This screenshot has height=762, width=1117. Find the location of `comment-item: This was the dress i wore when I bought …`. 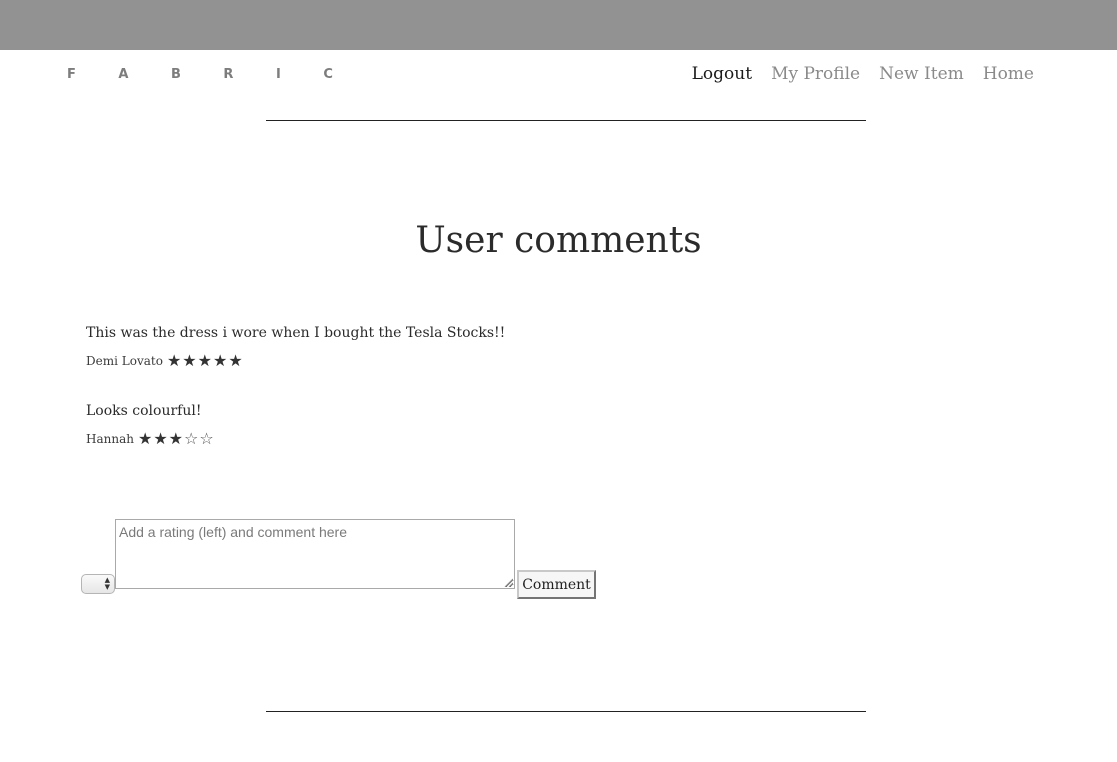

comment-item: This was the dress i wore when I bought … is located at coordinates (296, 346).